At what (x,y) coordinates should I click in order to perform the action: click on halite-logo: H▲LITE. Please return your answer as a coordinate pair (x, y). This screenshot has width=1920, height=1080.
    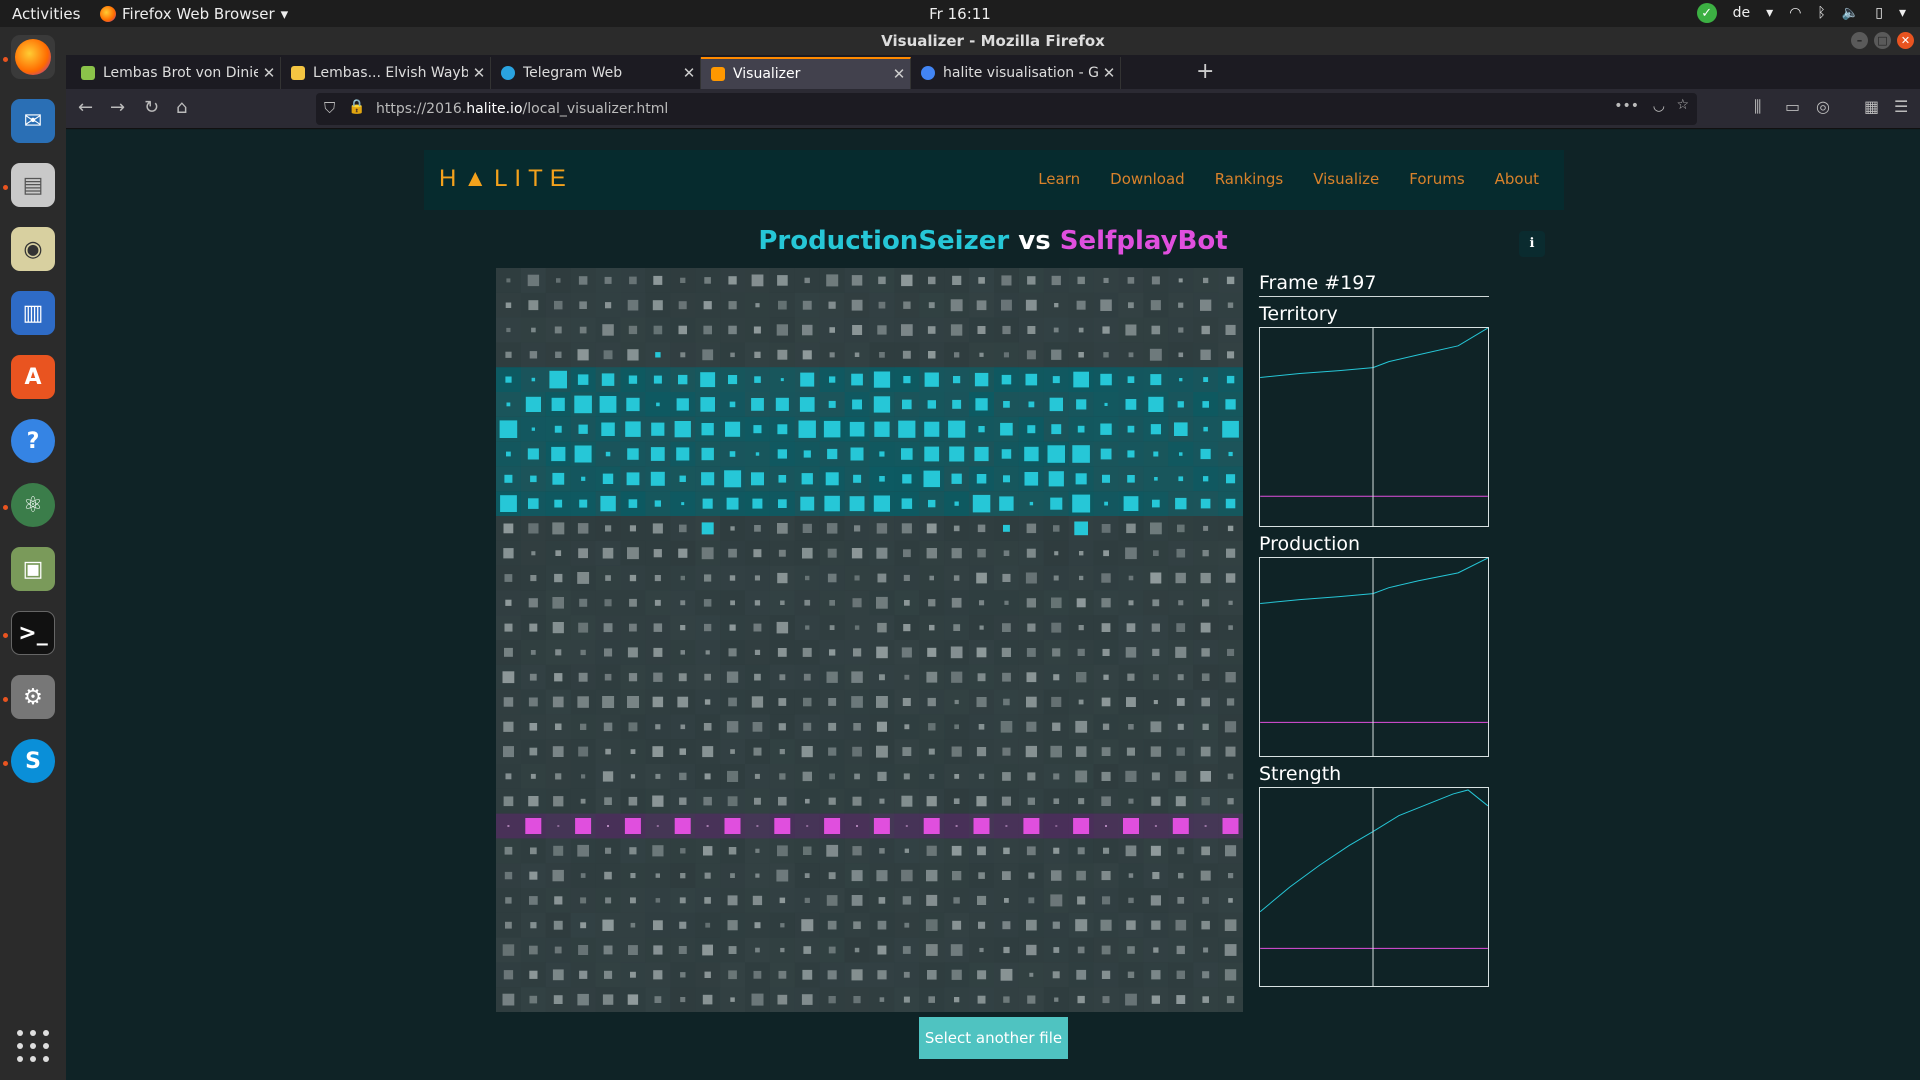
    Looking at the image, I should click on (506, 179).